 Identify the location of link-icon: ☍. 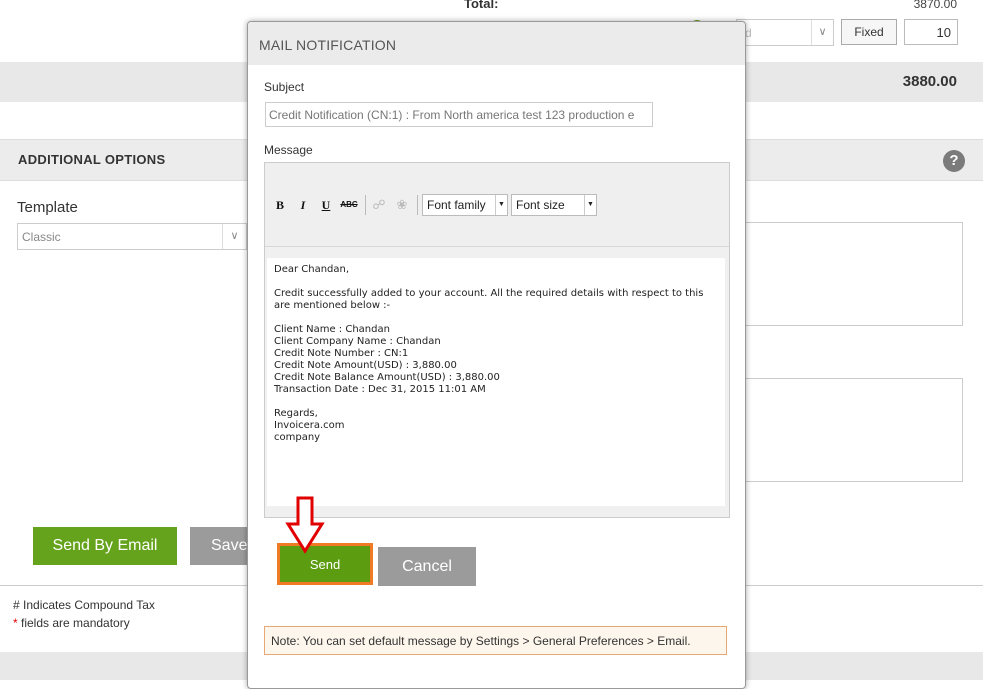
(379, 205).